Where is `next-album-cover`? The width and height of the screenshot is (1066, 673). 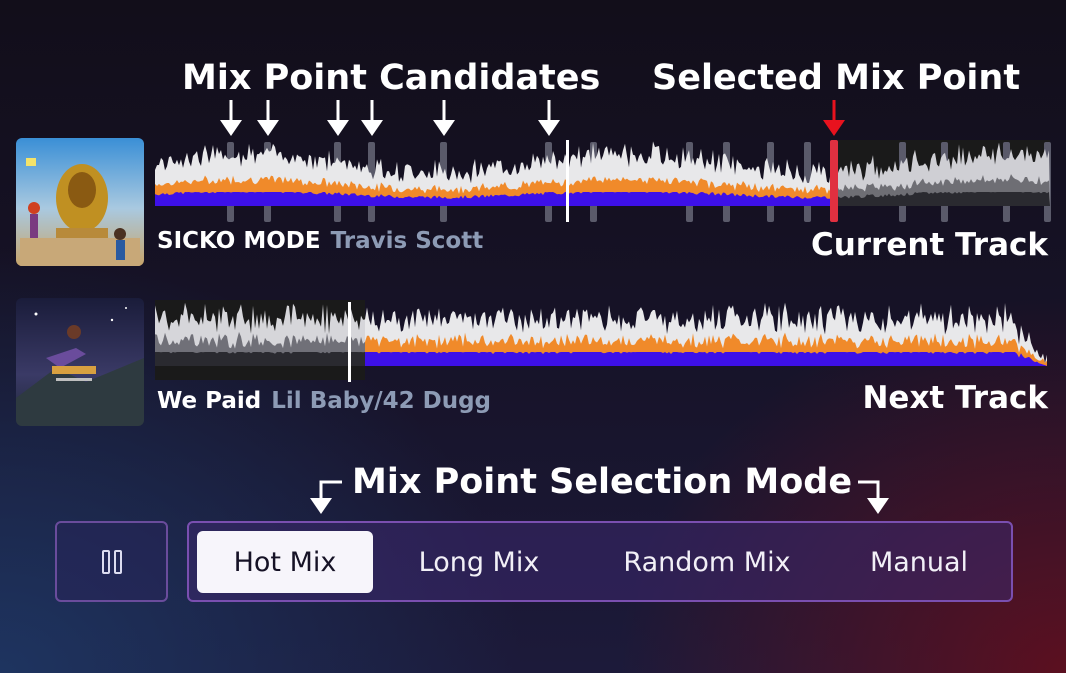
next-album-cover is located at coordinates (80, 362).